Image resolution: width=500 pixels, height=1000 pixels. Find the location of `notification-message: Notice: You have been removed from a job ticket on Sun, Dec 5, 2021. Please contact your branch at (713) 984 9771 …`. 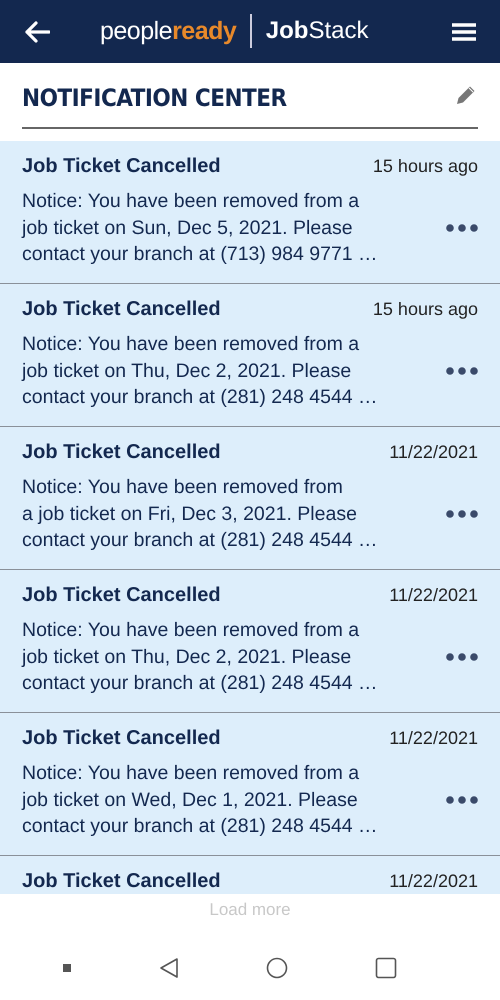

notification-message: Notice: You have been removed from a job ticket on Sun, Dec 5, 2021. Please contact your branch at (713) 984 9771 … is located at coordinates (200, 228).